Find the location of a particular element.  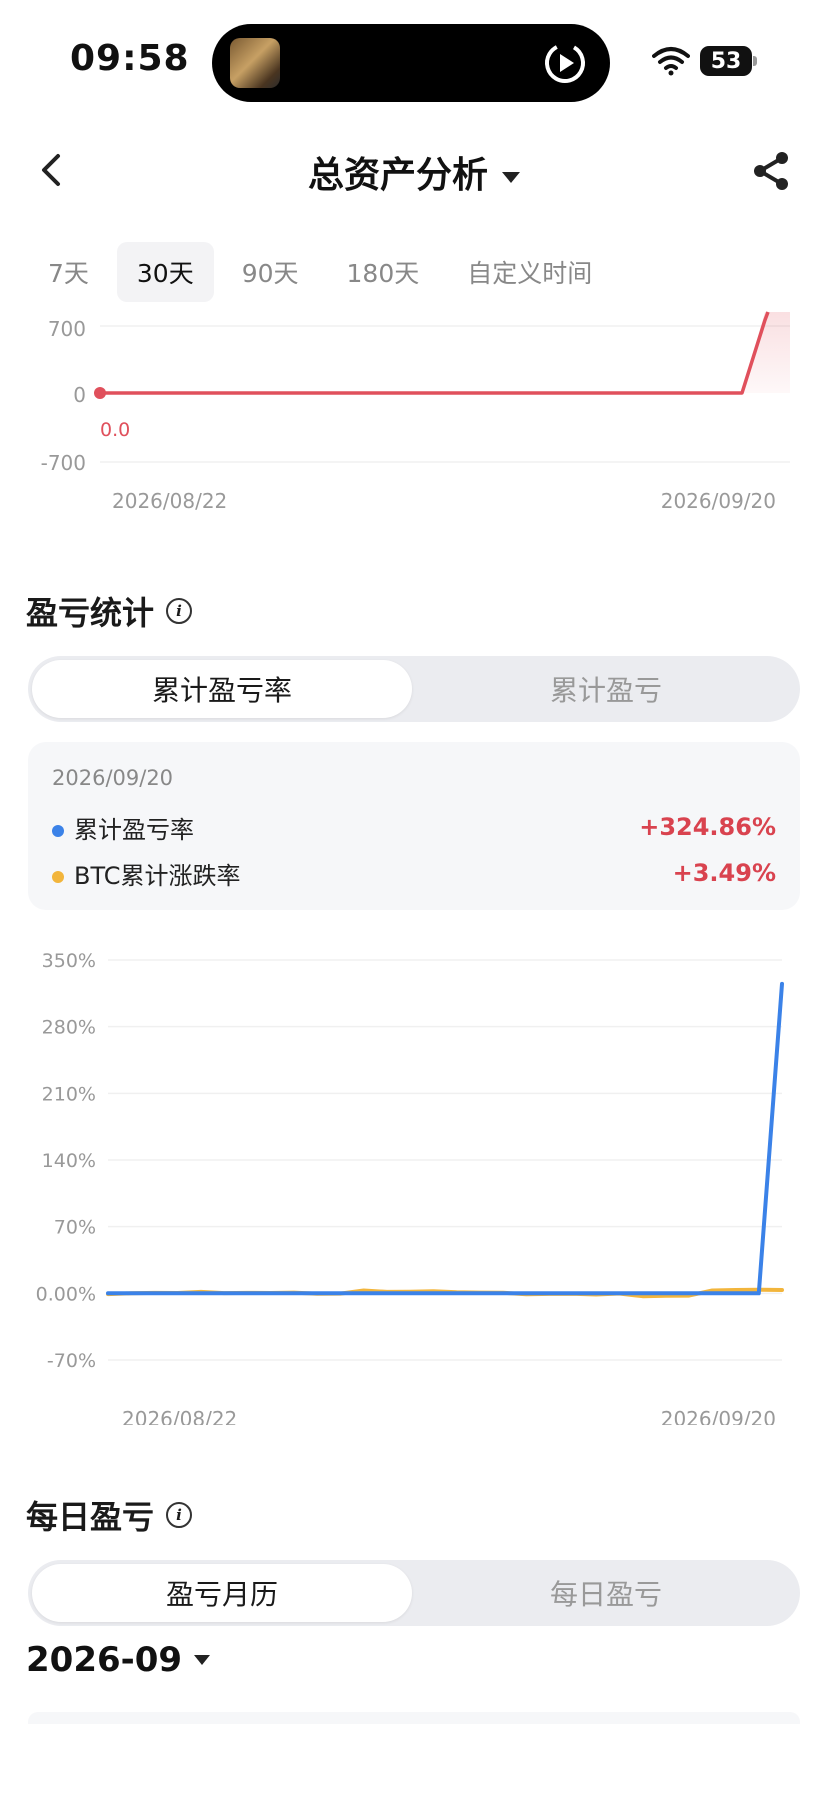

asset-x-label: 2026/08/22 is located at coordinates (169, 501).